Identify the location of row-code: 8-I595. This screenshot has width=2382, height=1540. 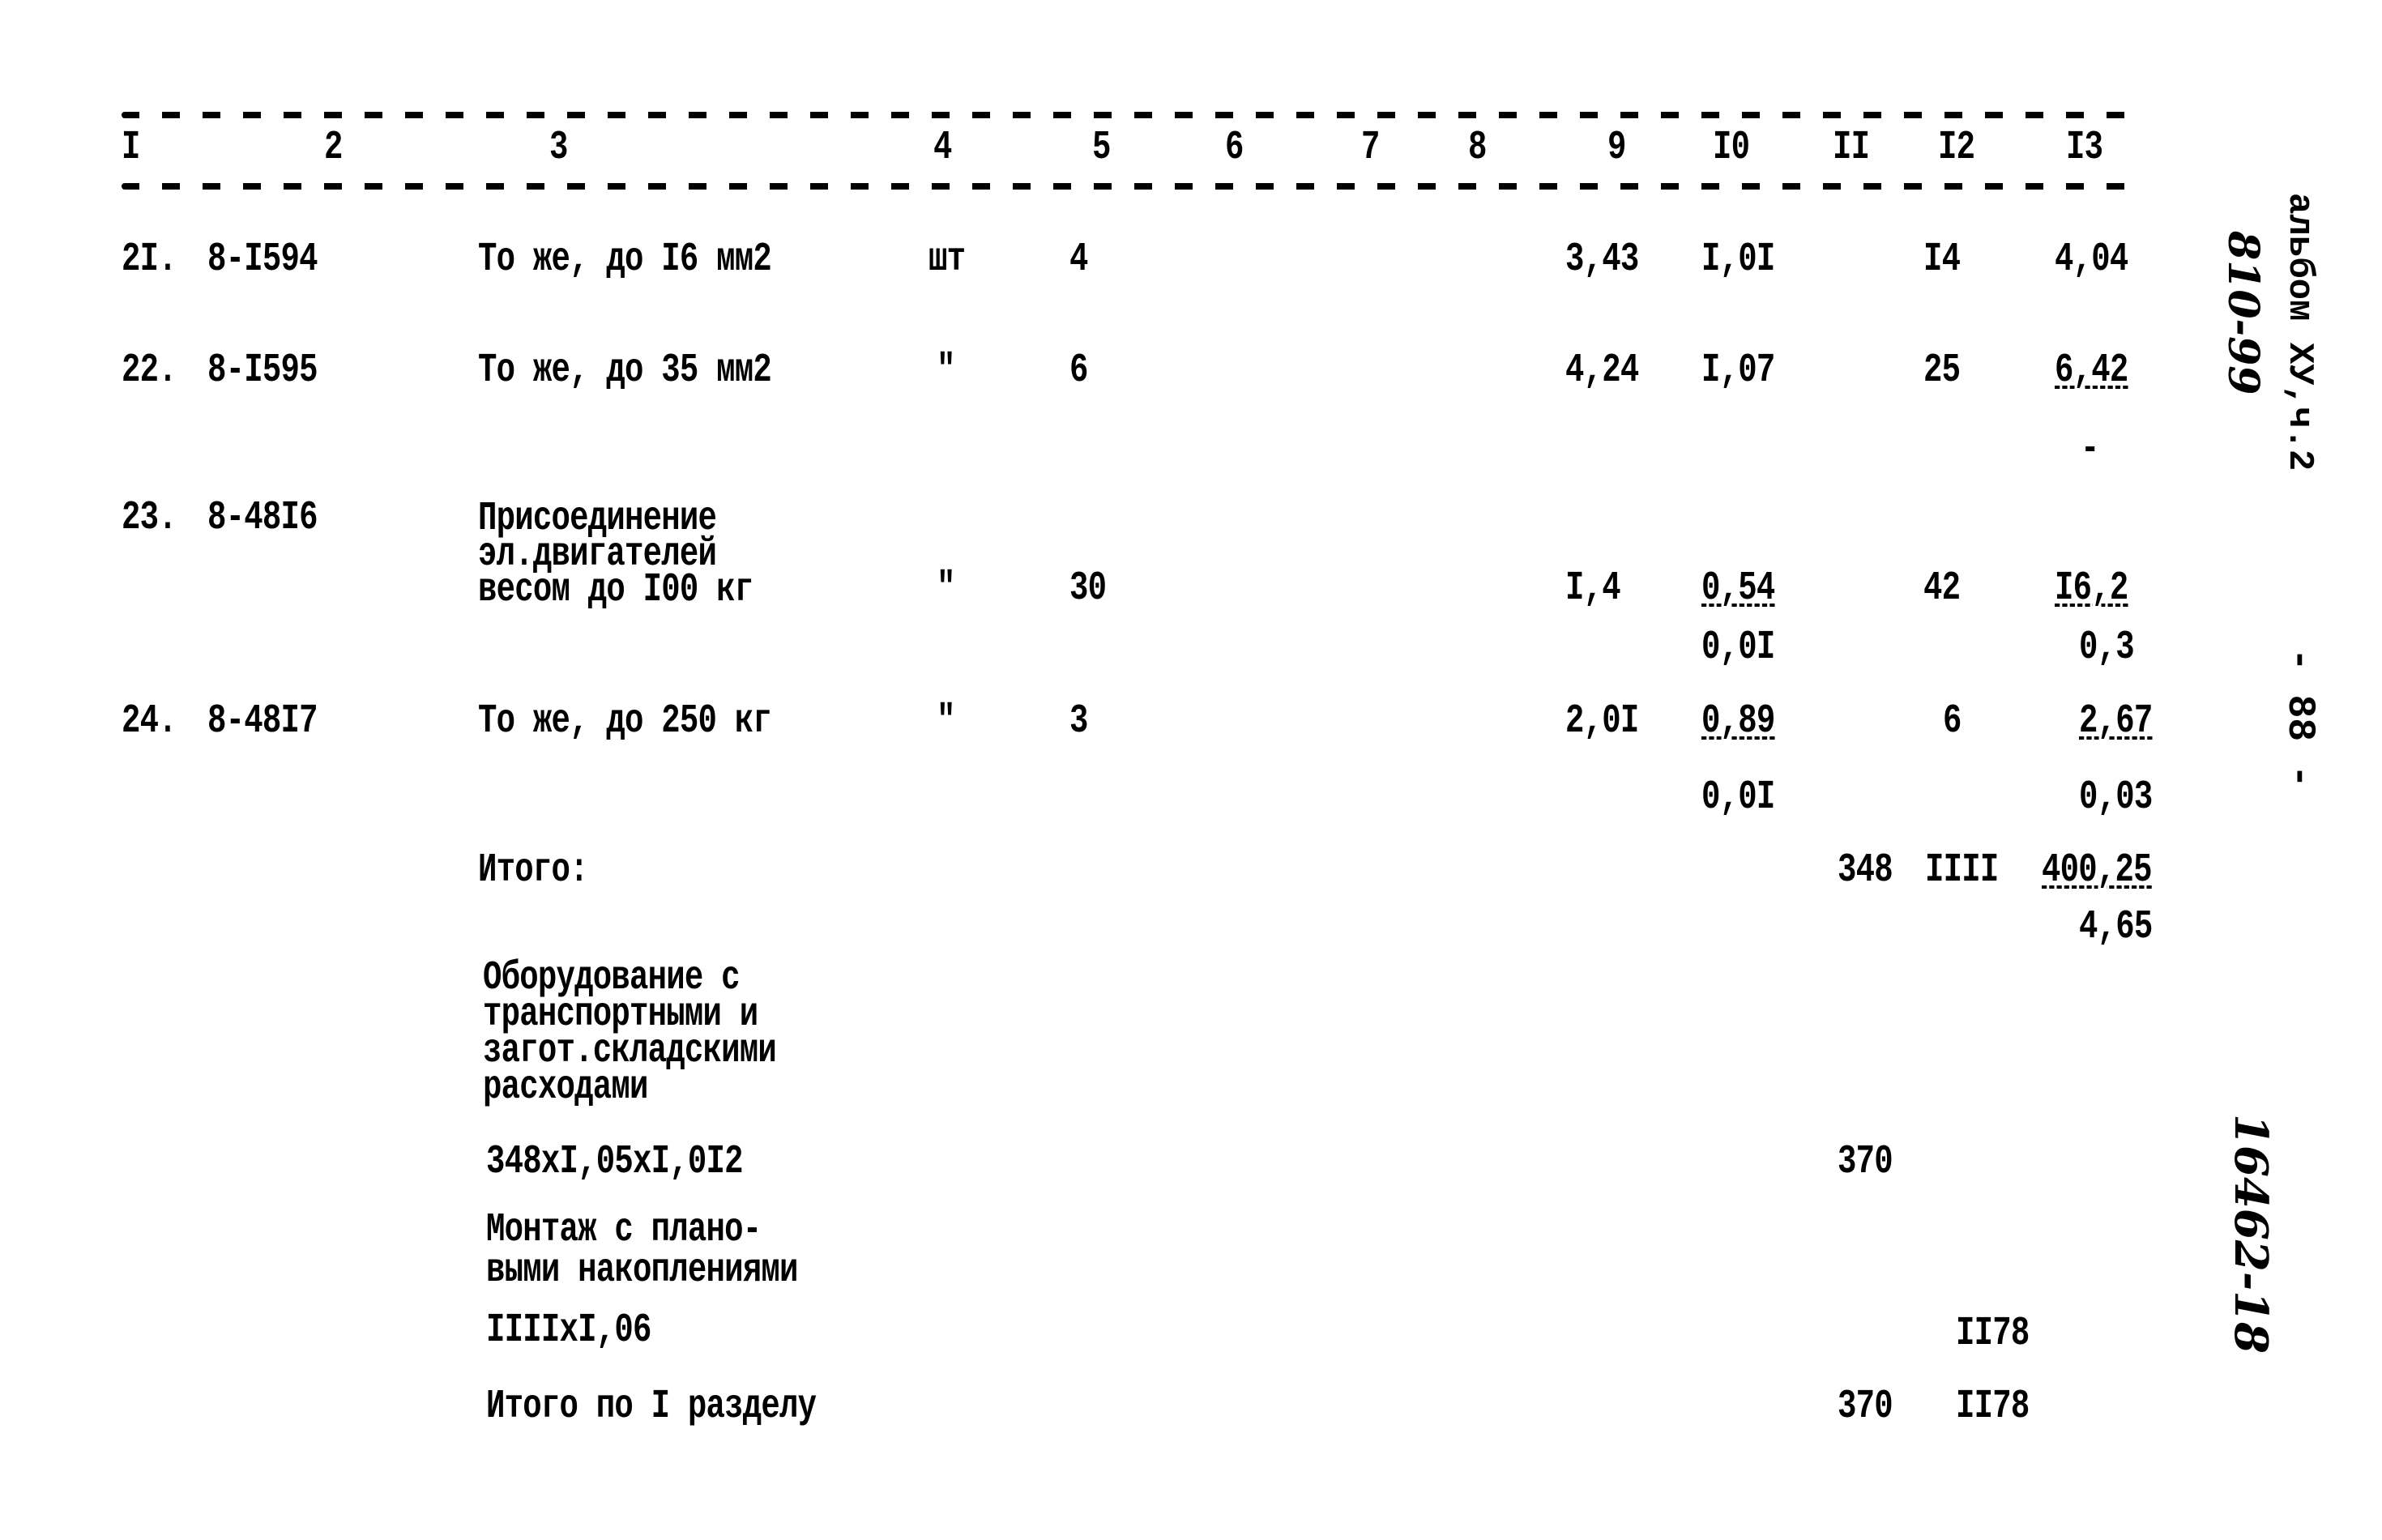
(262, 371).